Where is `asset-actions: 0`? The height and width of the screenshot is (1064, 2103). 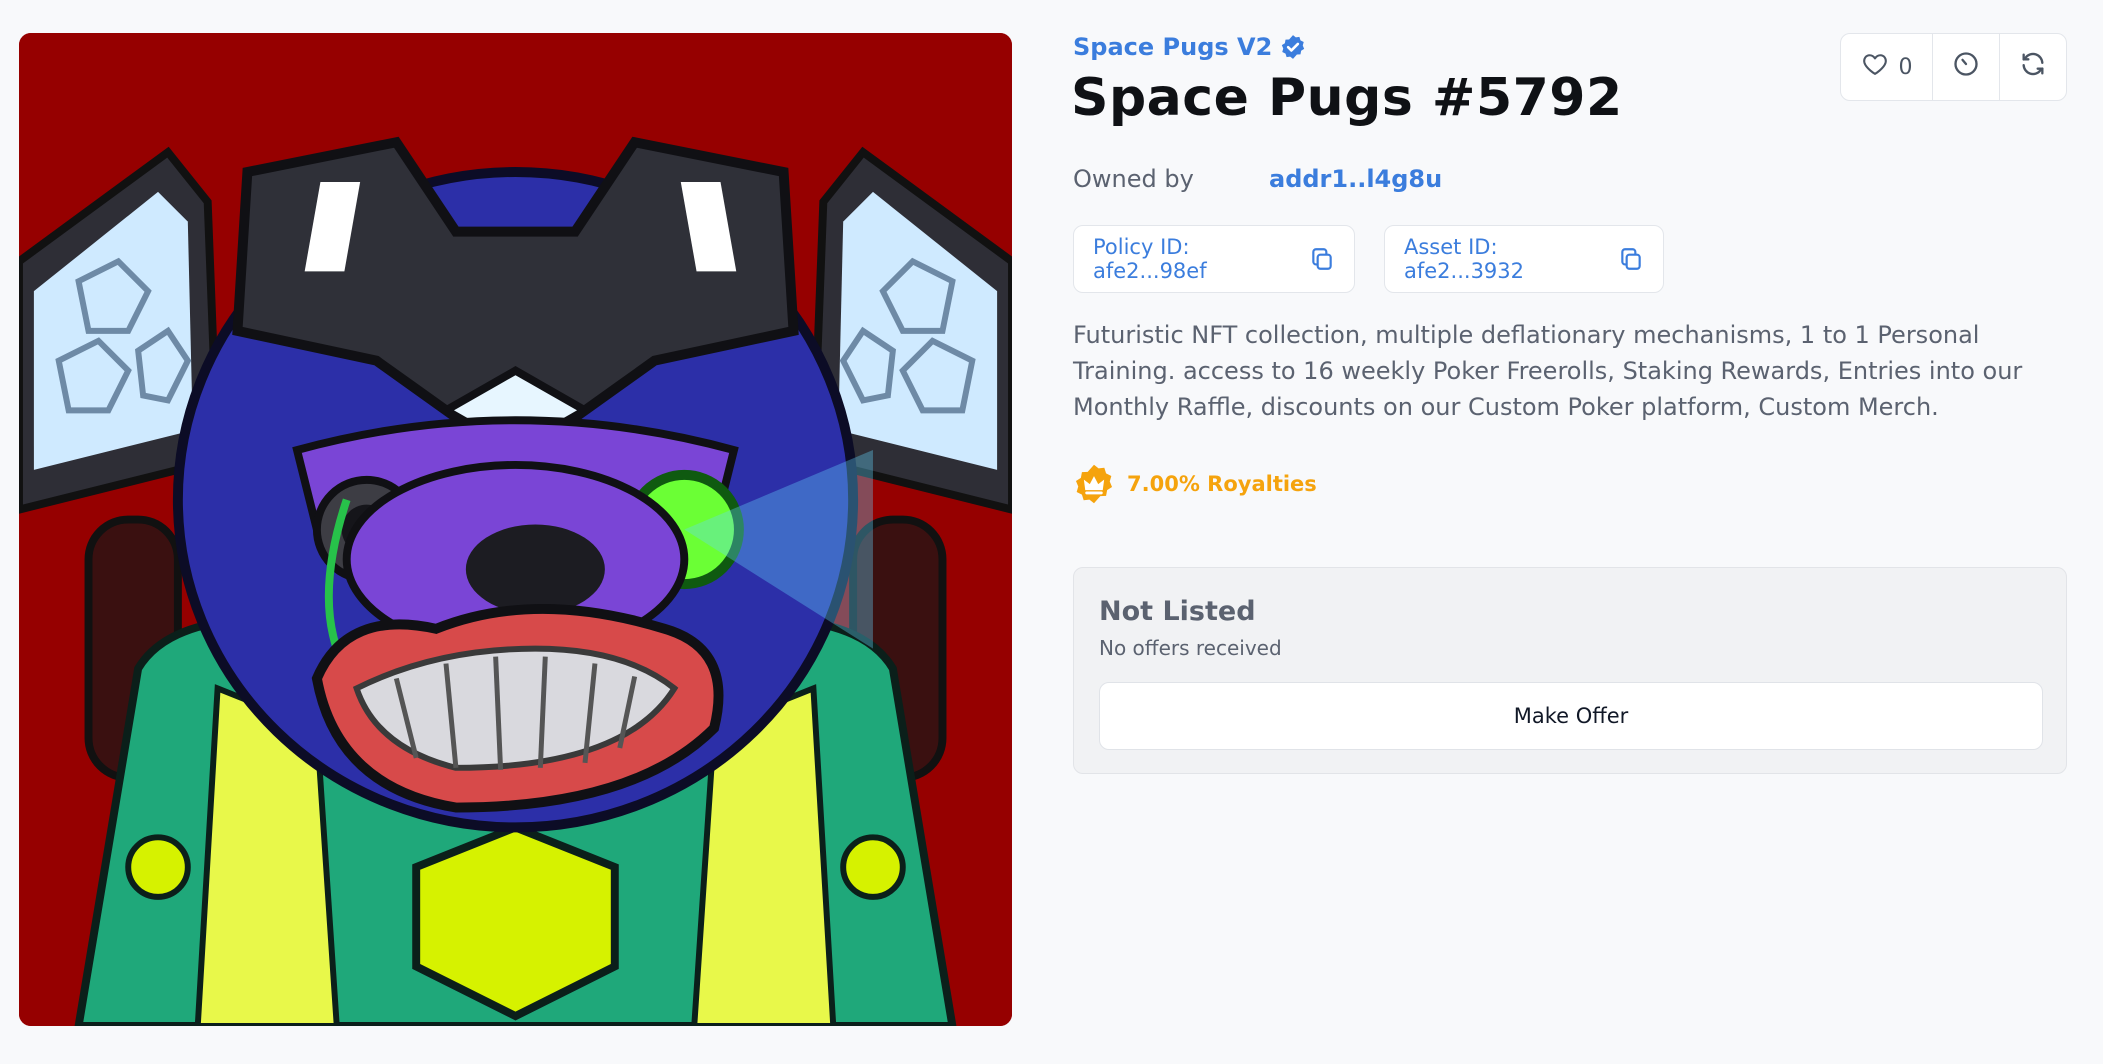 asset-actions: 0 is located at coordinates (1953, 67).